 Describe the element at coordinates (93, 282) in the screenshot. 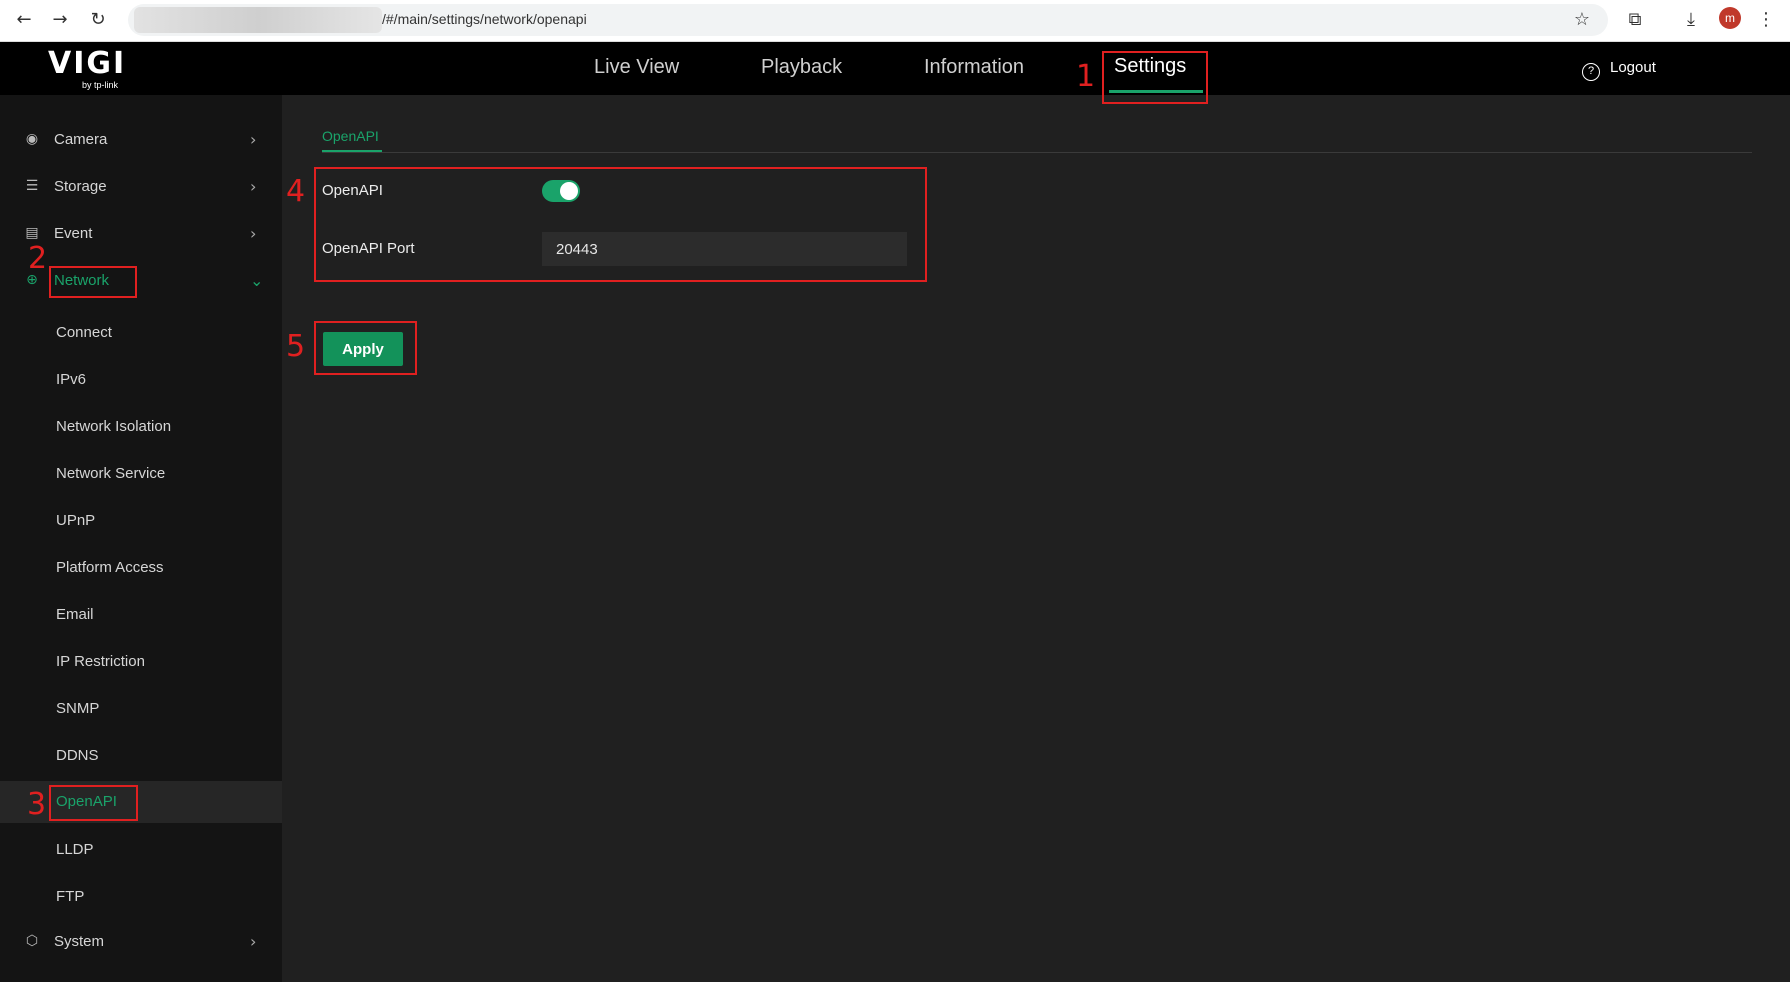

I see `annotation-box-network` at that location.